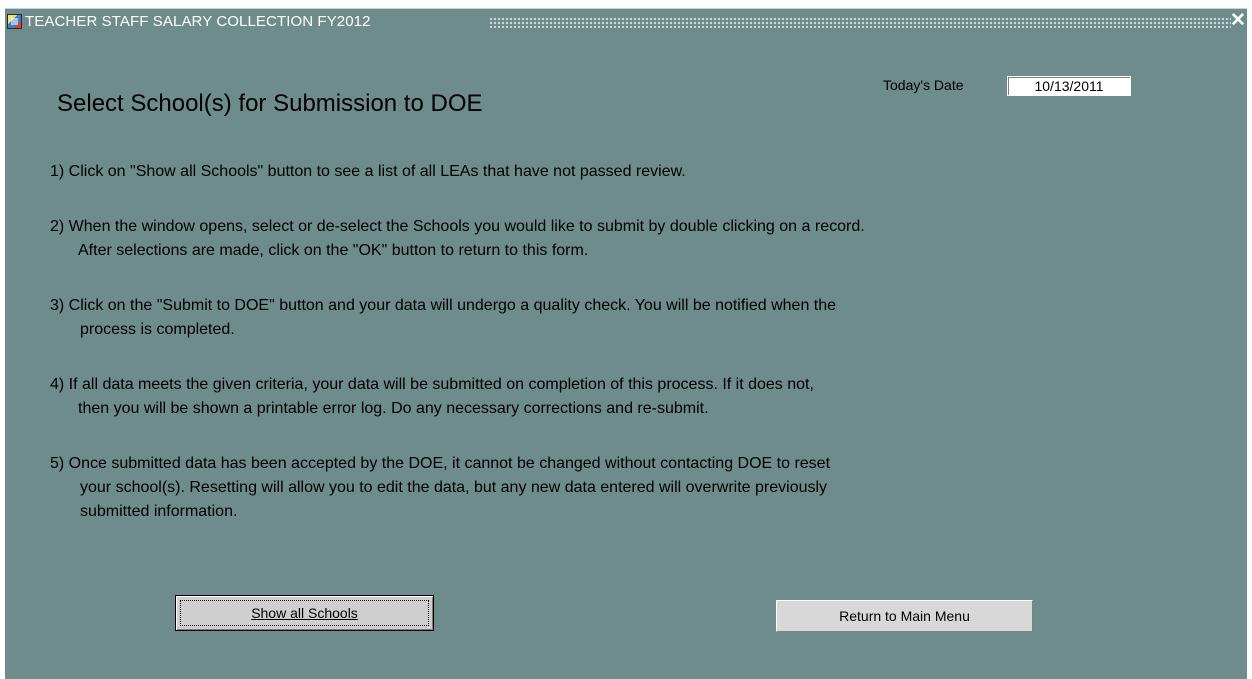 The width and height of the screenshot is (1252, 679). I want to click on title-bar: TEACHER STAFF SALARY COLLECTION FY2012 ✕, so click(626, 21).